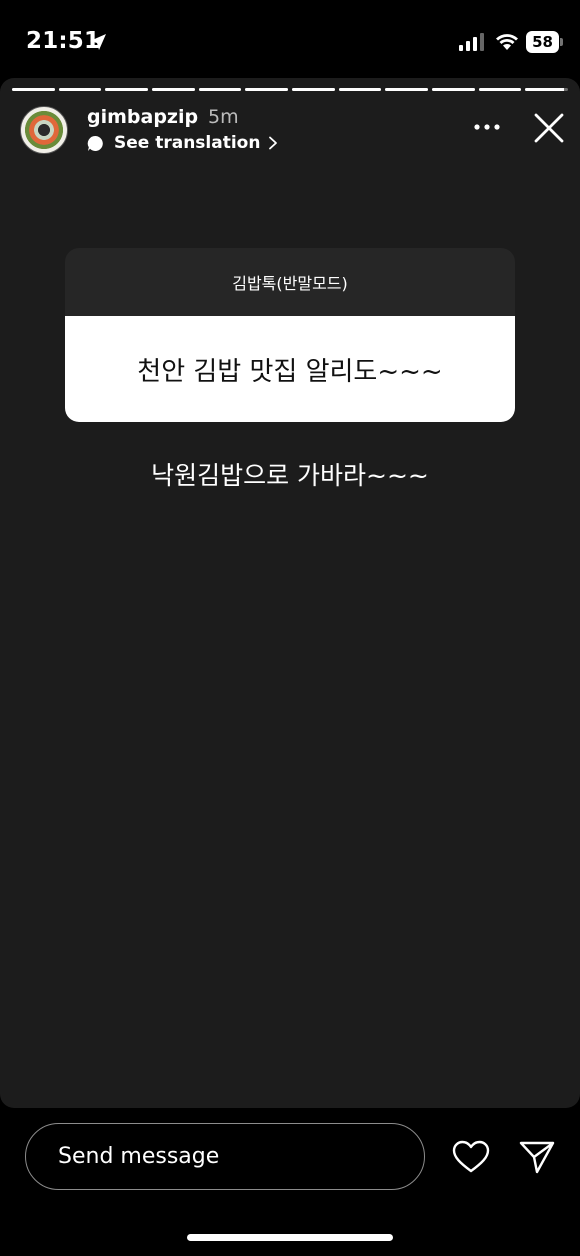  I want to click on send-icon, so click(537, 1157).